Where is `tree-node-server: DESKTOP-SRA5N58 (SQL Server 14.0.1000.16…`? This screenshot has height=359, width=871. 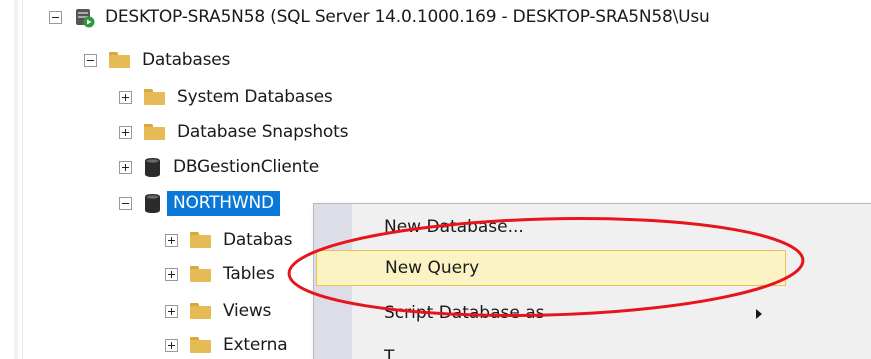
tree-node-server: DESKTOP-SRA5N58 (SQL Server 14.0.1000.16… is located at coordinates (379, 17).